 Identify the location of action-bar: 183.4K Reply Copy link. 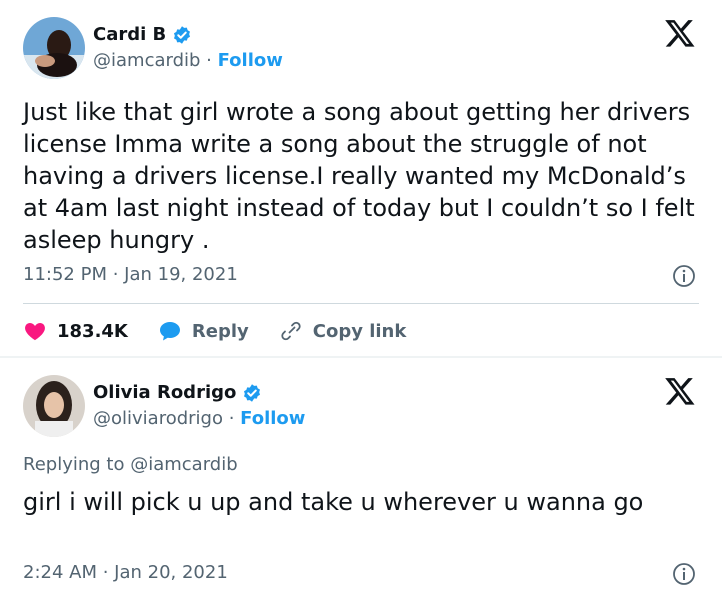
(229, 331).